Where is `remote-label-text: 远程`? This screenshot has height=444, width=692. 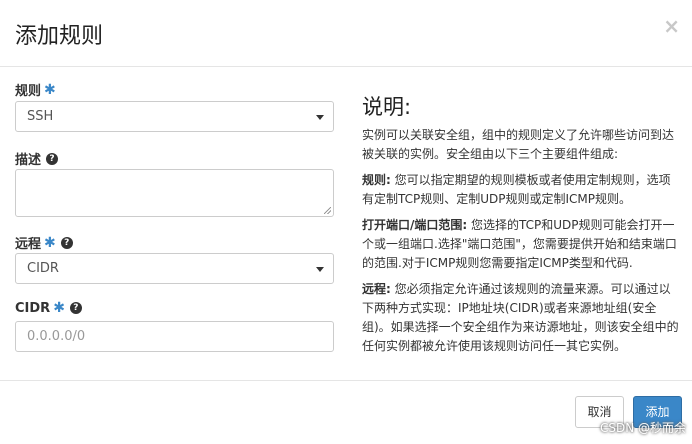
remote-label-text: 远程 is located at coordinates (28, 244).